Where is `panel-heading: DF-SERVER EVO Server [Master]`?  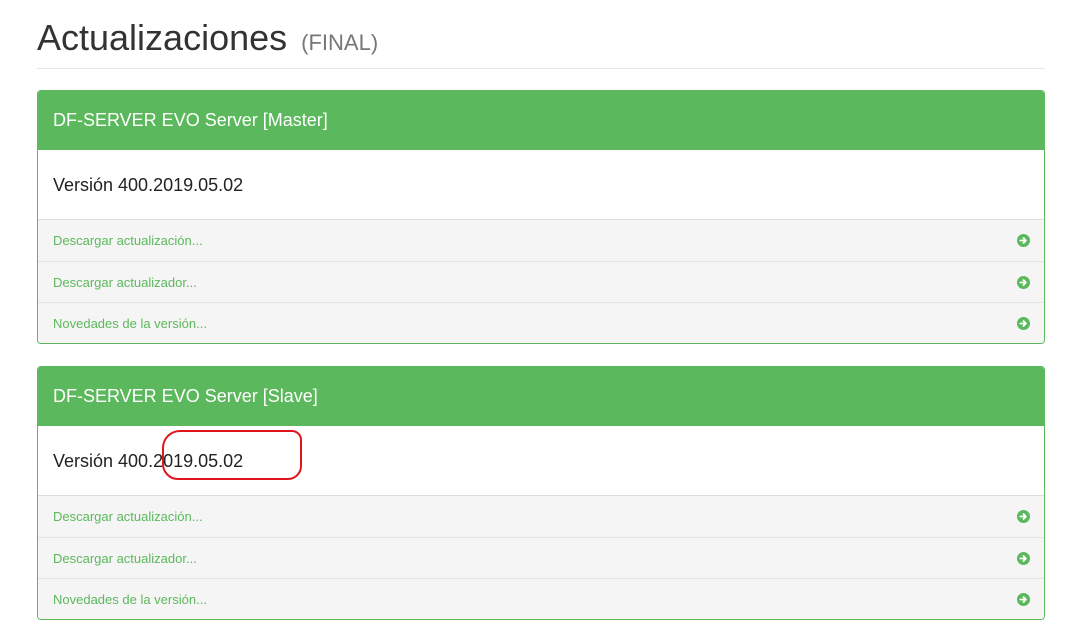
panel-heading: DF-SERVER EVO Server [Master] is located at coordinates (541, 120).